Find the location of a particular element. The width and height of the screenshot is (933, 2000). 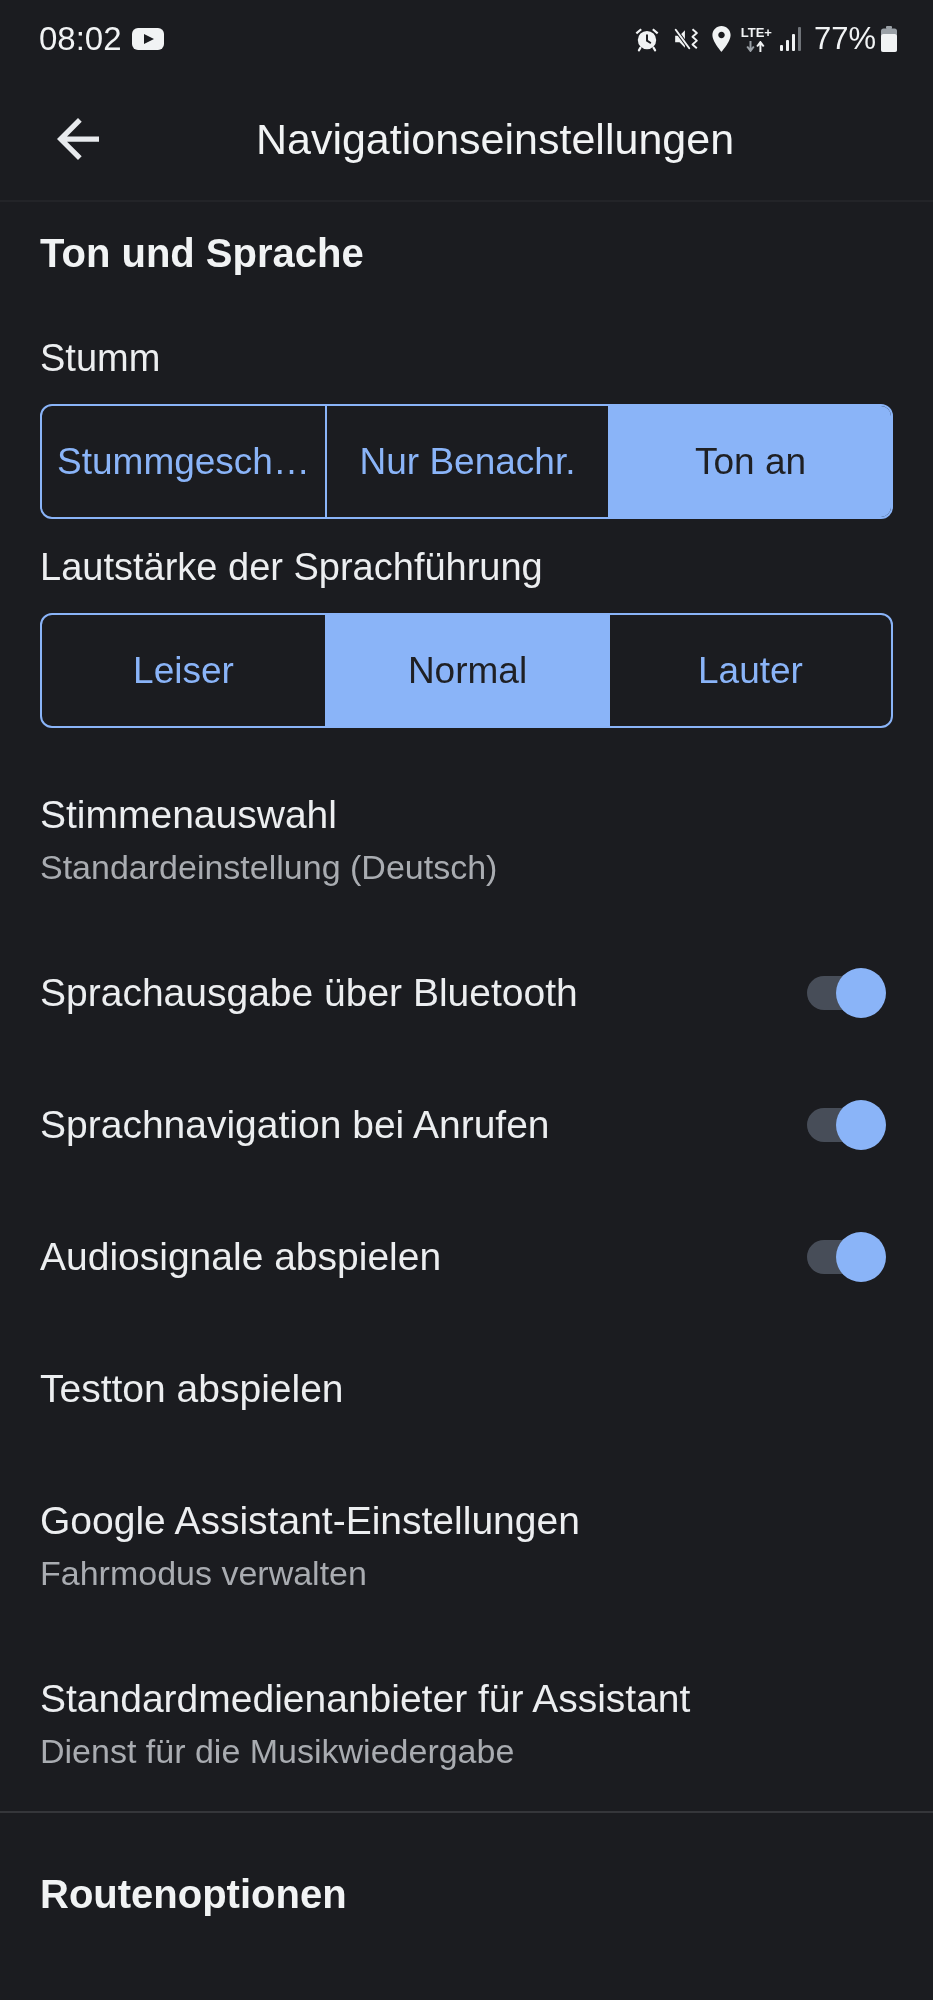

segment-option: Leiser is located at coordinates (183, 670).